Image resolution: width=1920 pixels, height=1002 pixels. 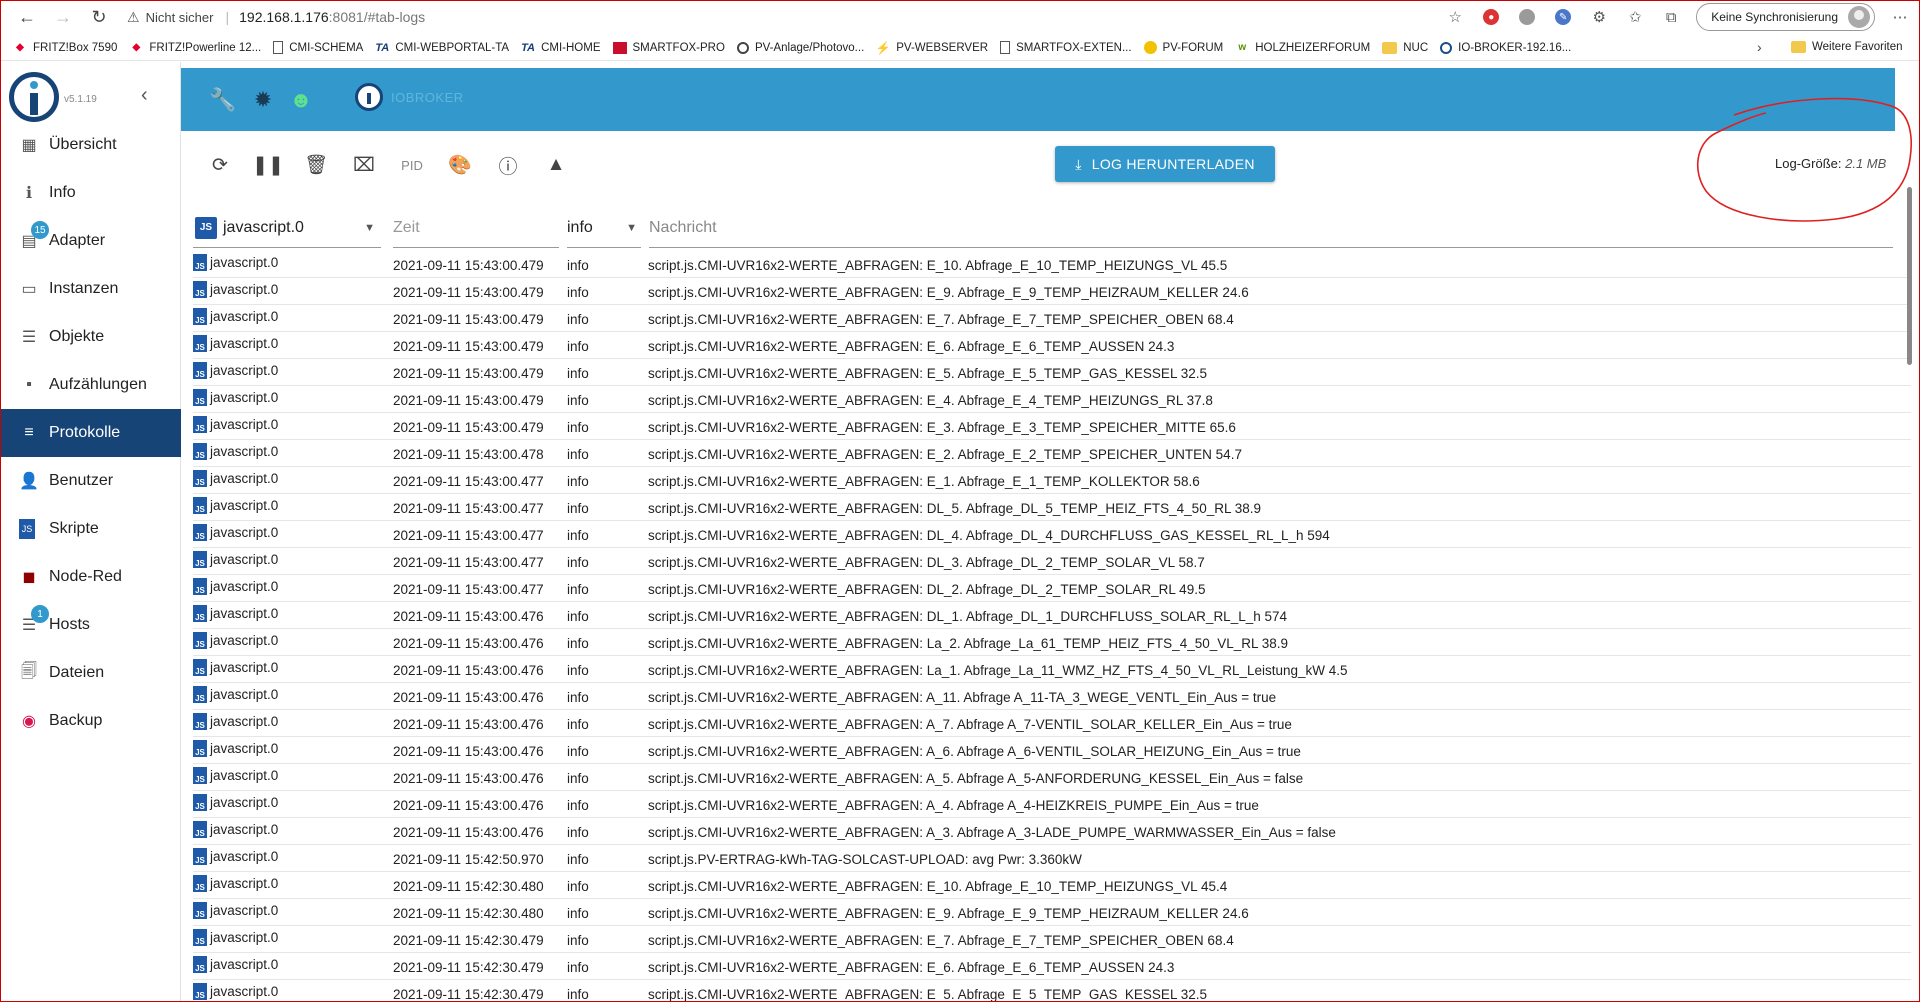 What do you see at coordinates (91, 289) in the screenshot?
I see `sidebar-item-instances: ▭ Instanzen` at bounding box center [91, 289].